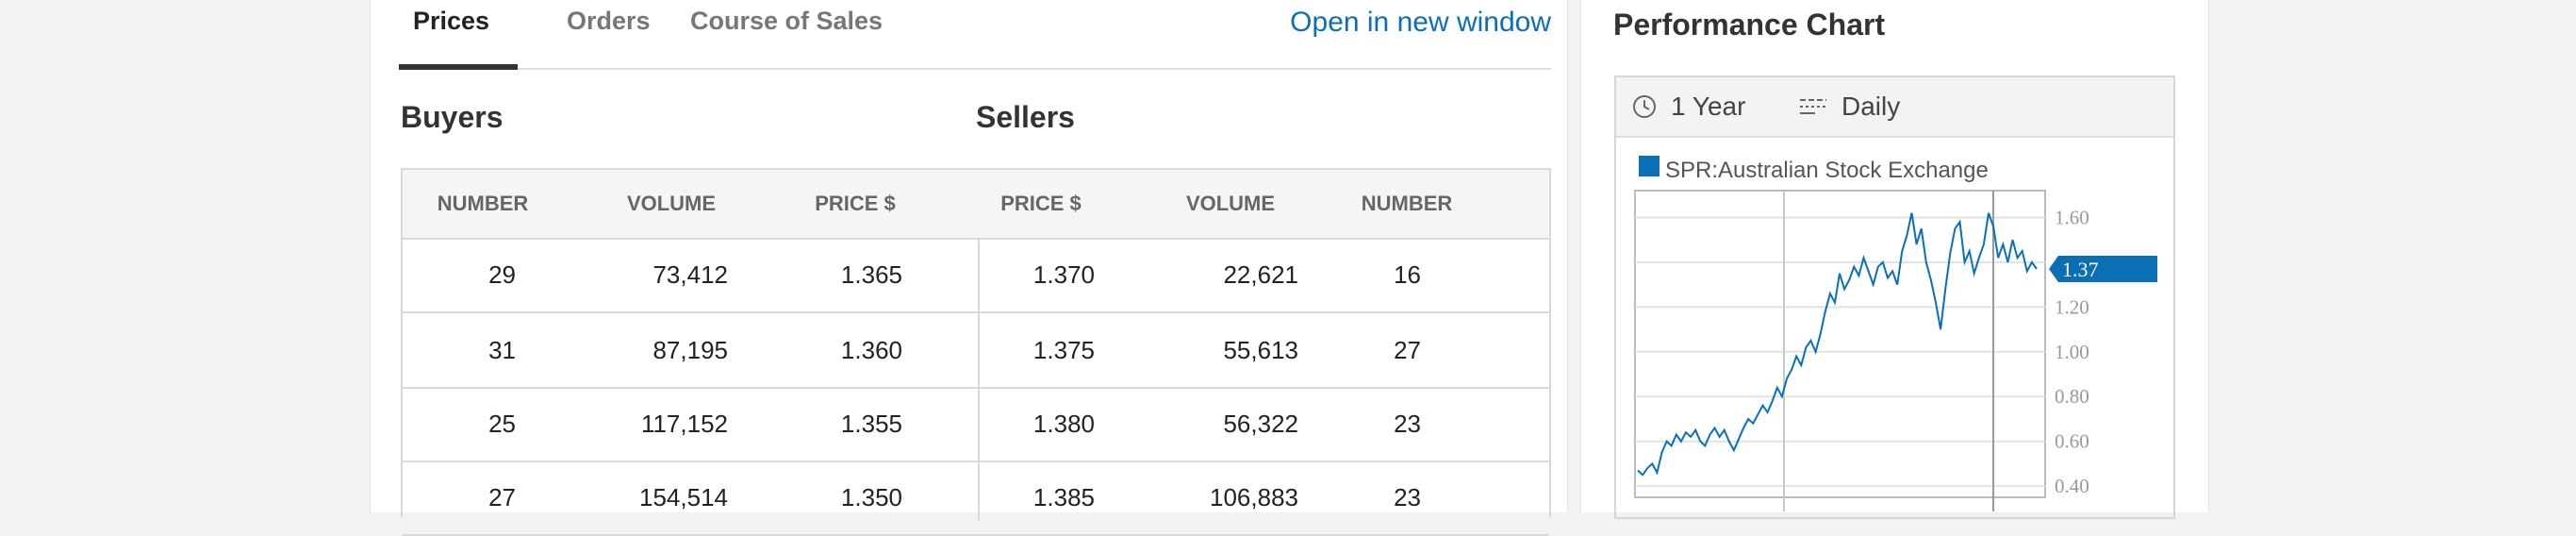 The image size is (2576, 536). I want to click on seller-number-cell: 27, so click(1407, 350).